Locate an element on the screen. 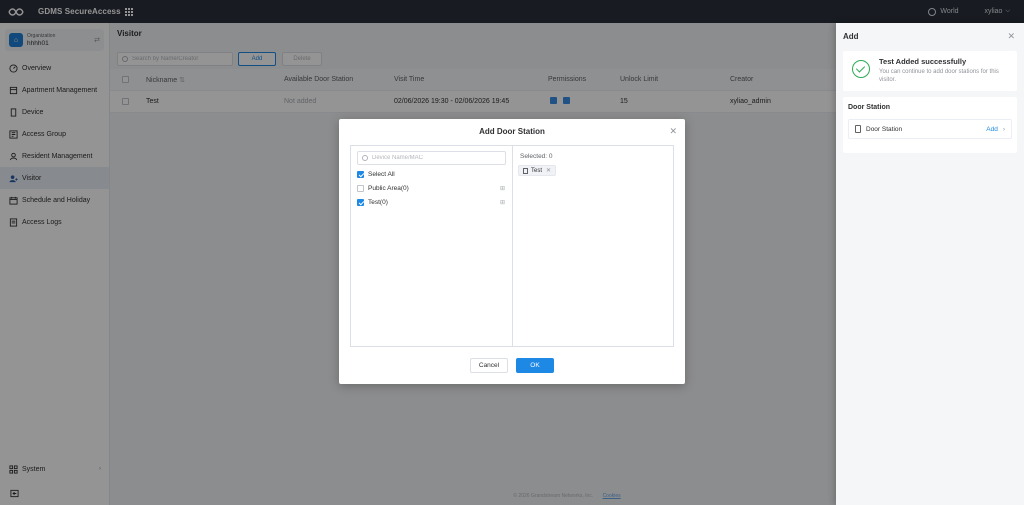 This screenshot has height=505, width=1024. success-check-icon is located at coordinates (861, 69).